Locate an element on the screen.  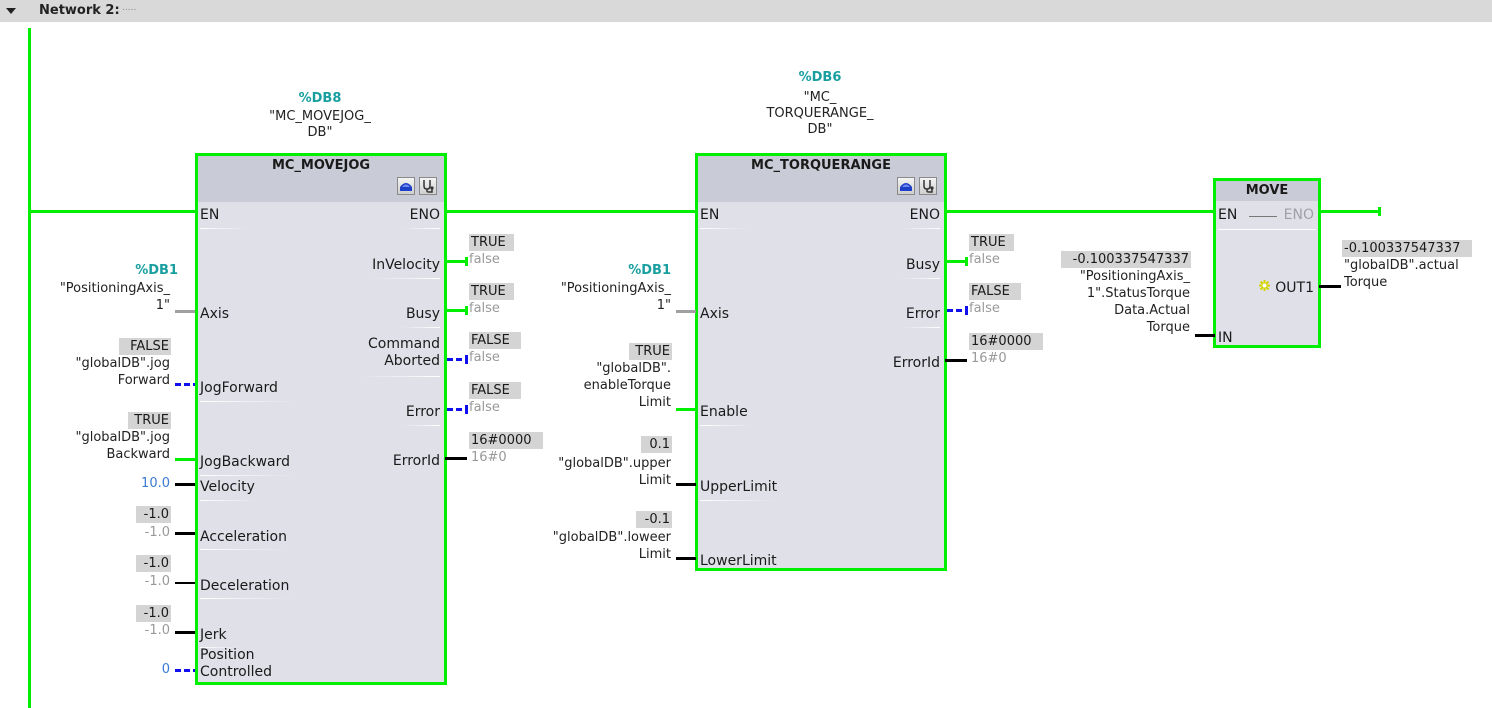
movejog-error-wire is located at coordinates (457, 409).